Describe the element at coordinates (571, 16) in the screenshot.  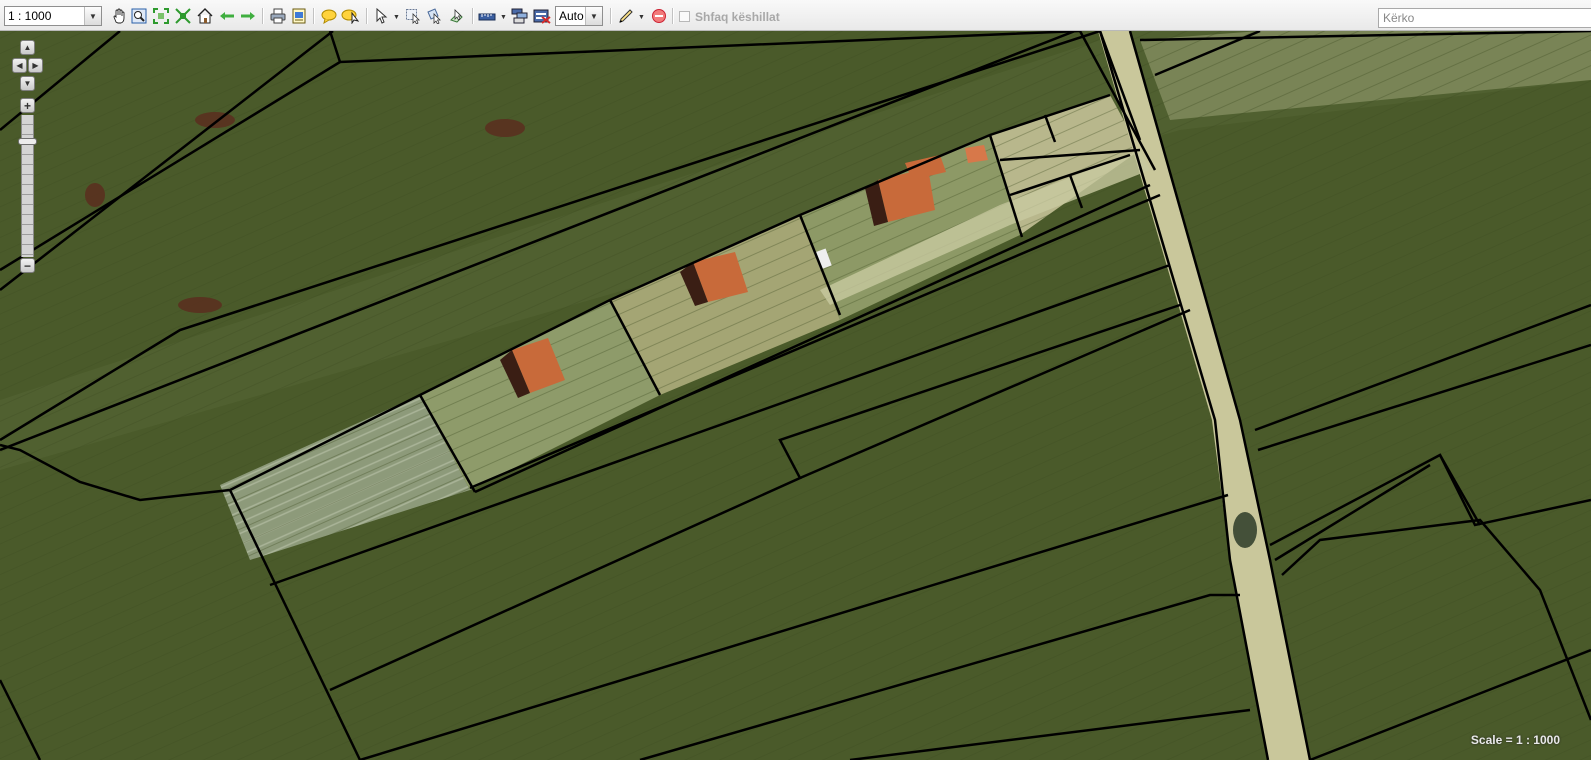
I see `auto-select-value: Auto` at that location.